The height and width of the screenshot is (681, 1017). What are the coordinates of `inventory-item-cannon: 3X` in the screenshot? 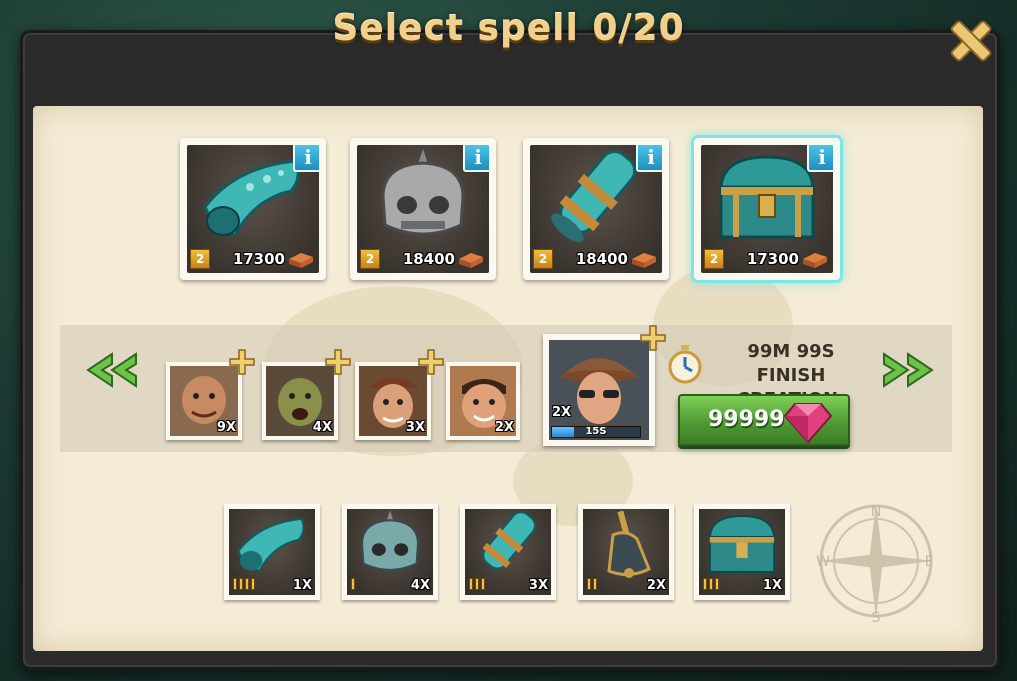 It's located at (508, 552).